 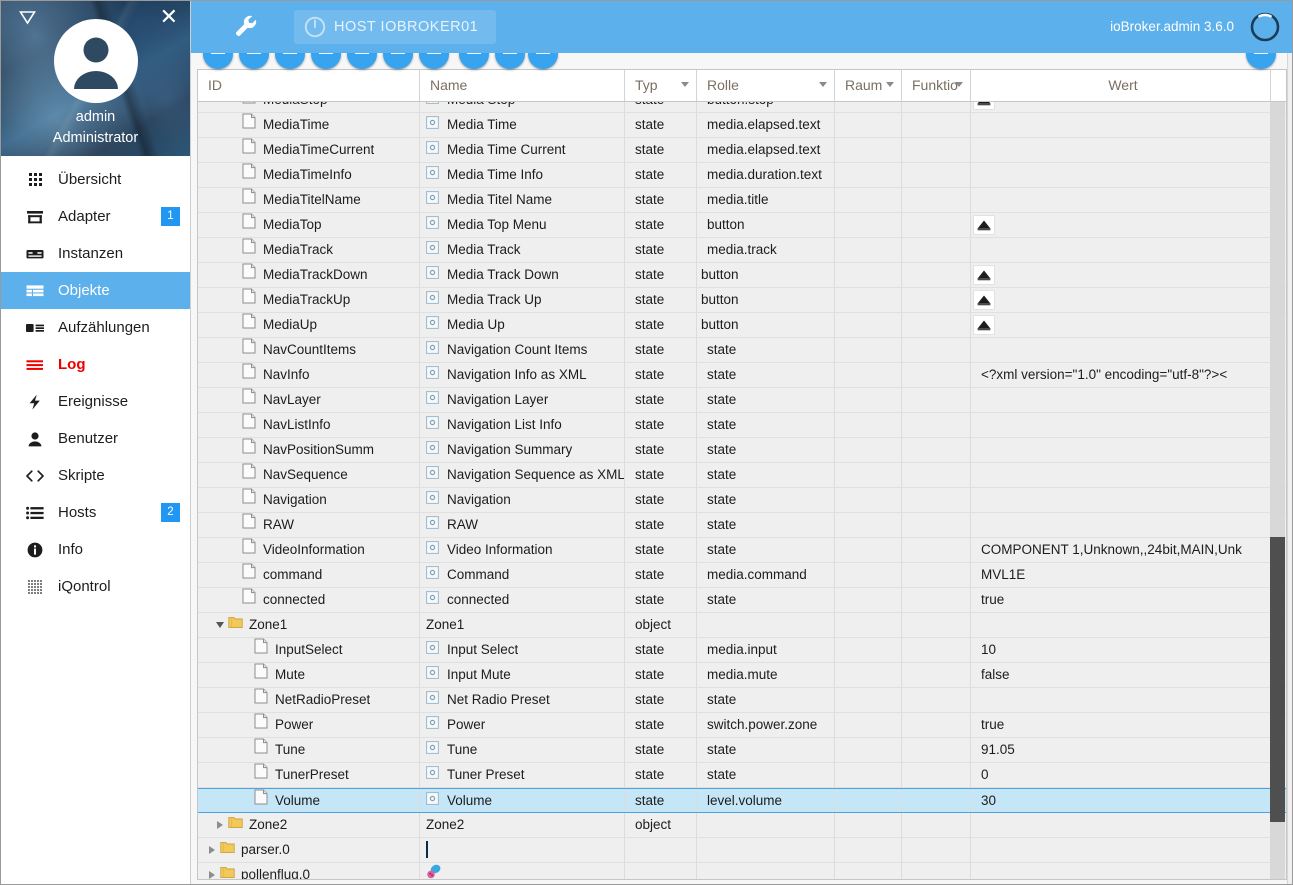 I want to click on cell-id: MediaTop, so click(x=309, y=225).